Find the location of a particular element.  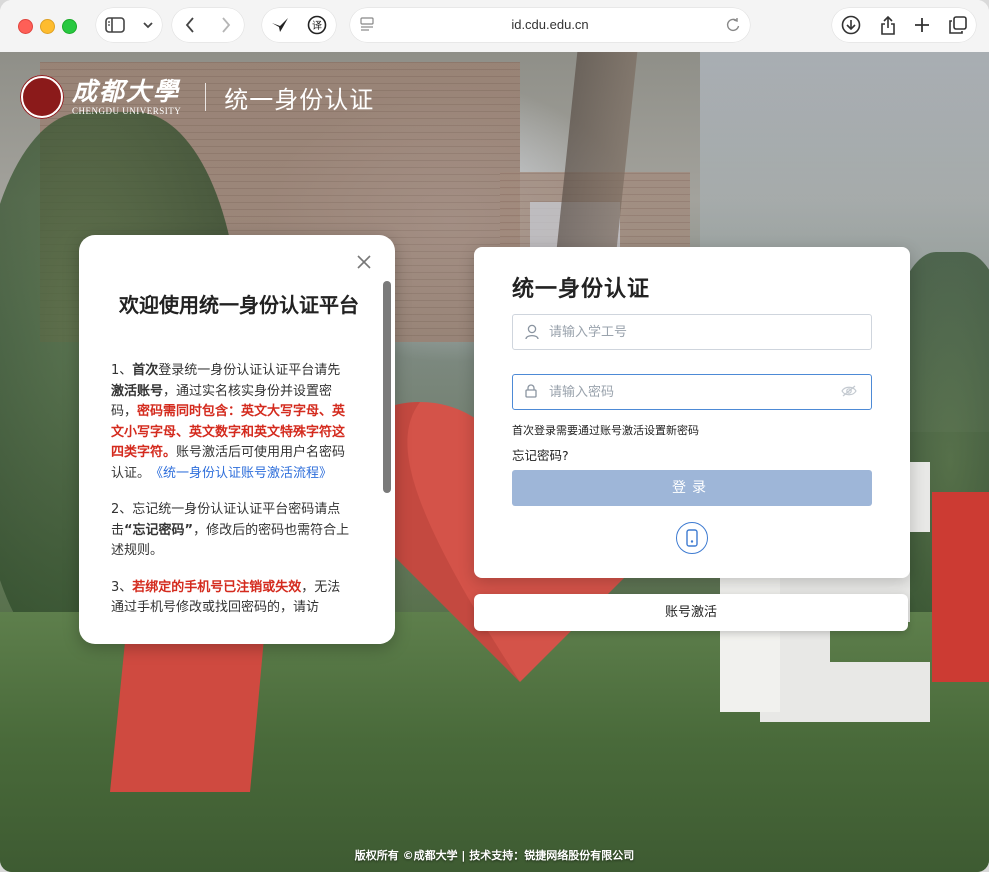

notice-scrollbar is located at coordinates (387, 387).